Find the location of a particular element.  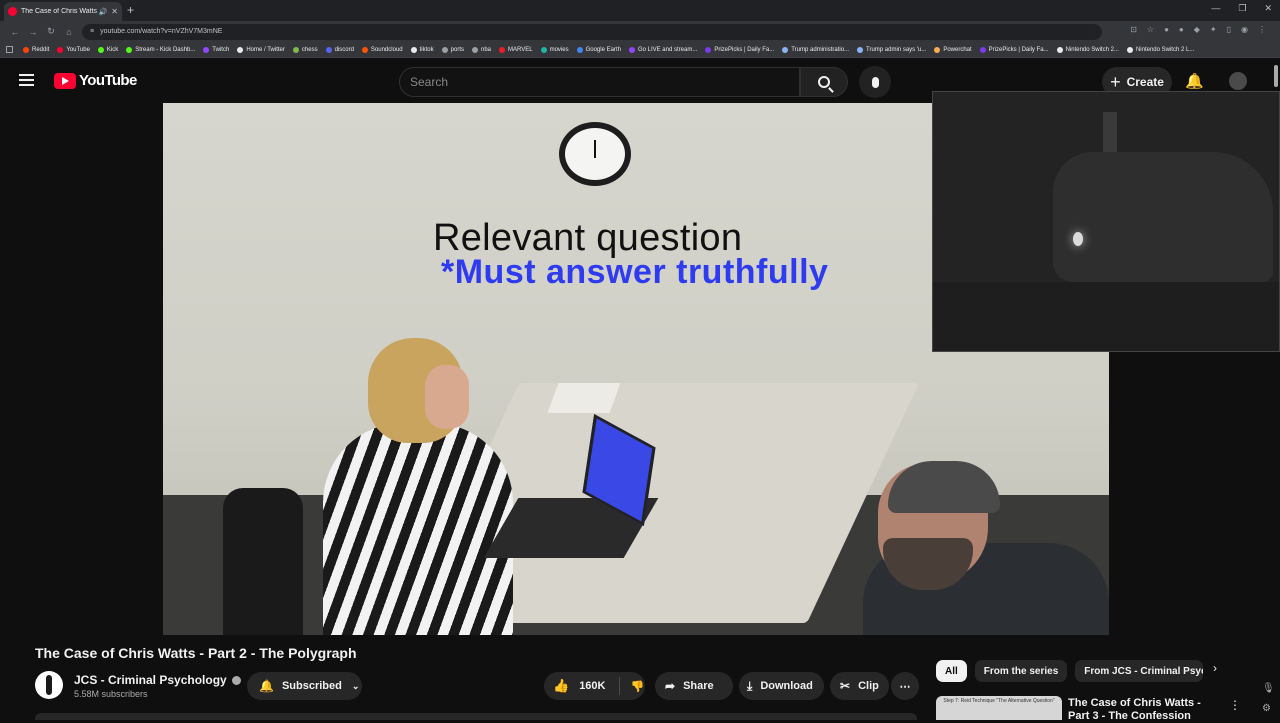

more-horizontal-icon: ⋯ is located at coordinates (905, 686).